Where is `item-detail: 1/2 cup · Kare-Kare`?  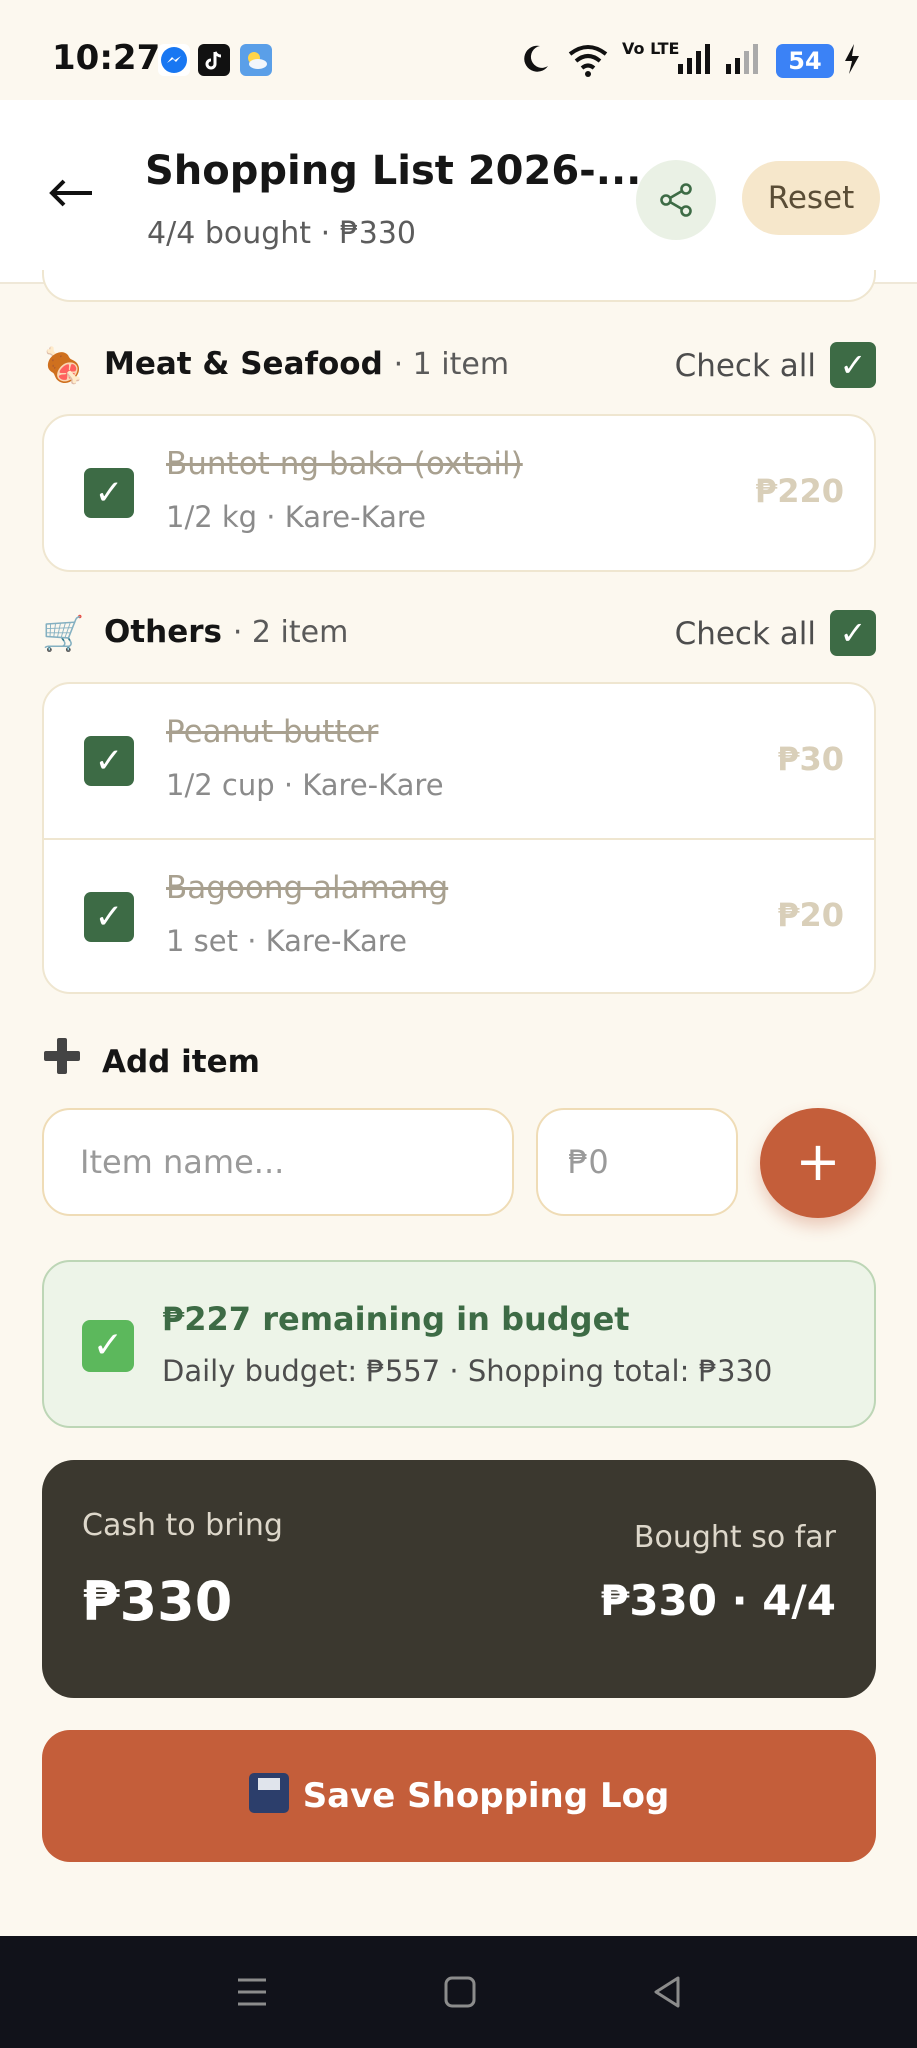 item-detail: 1/2 cup · Kare-Kare is located at coordinates (305, 785).